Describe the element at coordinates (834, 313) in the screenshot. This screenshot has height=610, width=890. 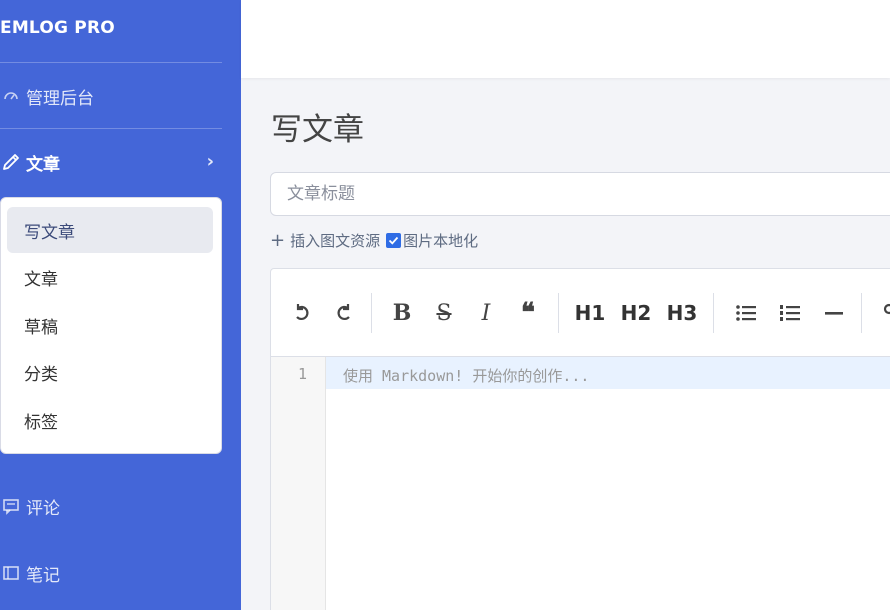
I see `horizontal-rule-icon` at that location.